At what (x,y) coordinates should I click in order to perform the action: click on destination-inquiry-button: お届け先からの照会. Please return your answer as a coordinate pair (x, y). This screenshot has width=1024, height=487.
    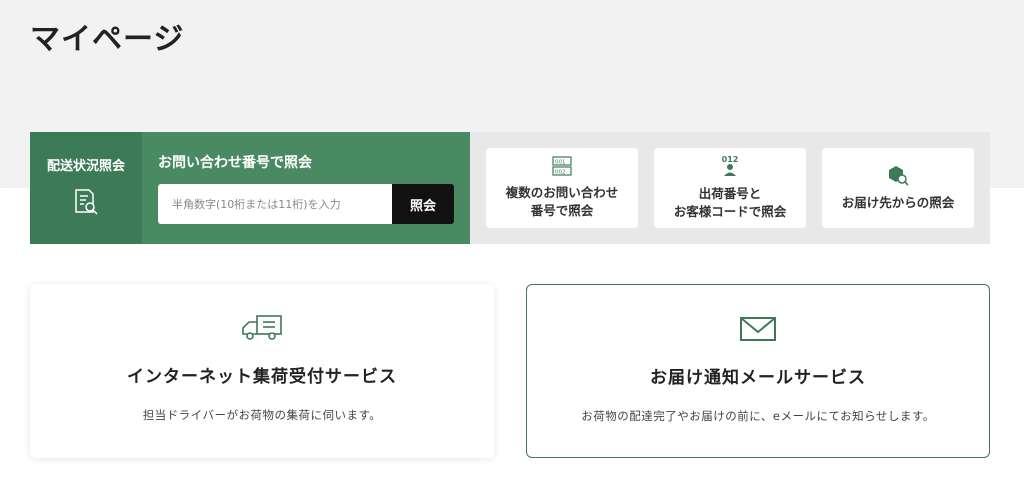
    Looking at the image, I should click on (898, 188).